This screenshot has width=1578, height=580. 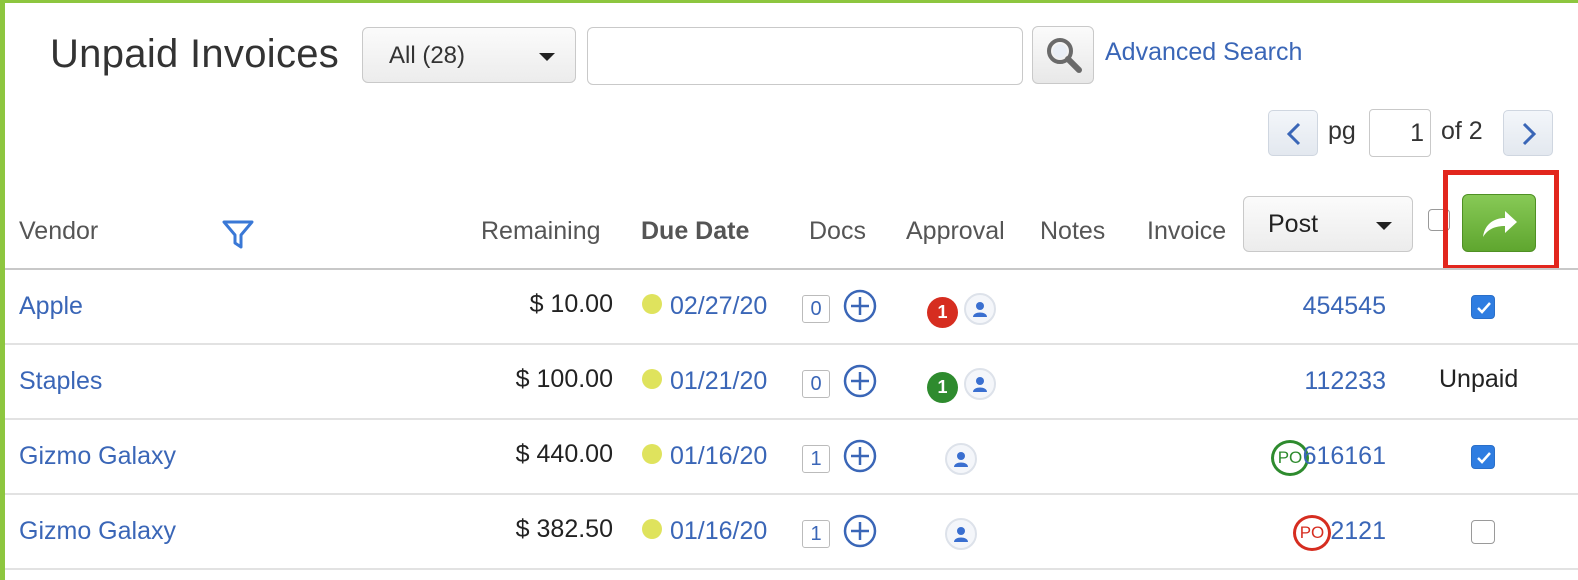 I want to click on invoice-number-link: 616161, so click(x=1344, y=456).